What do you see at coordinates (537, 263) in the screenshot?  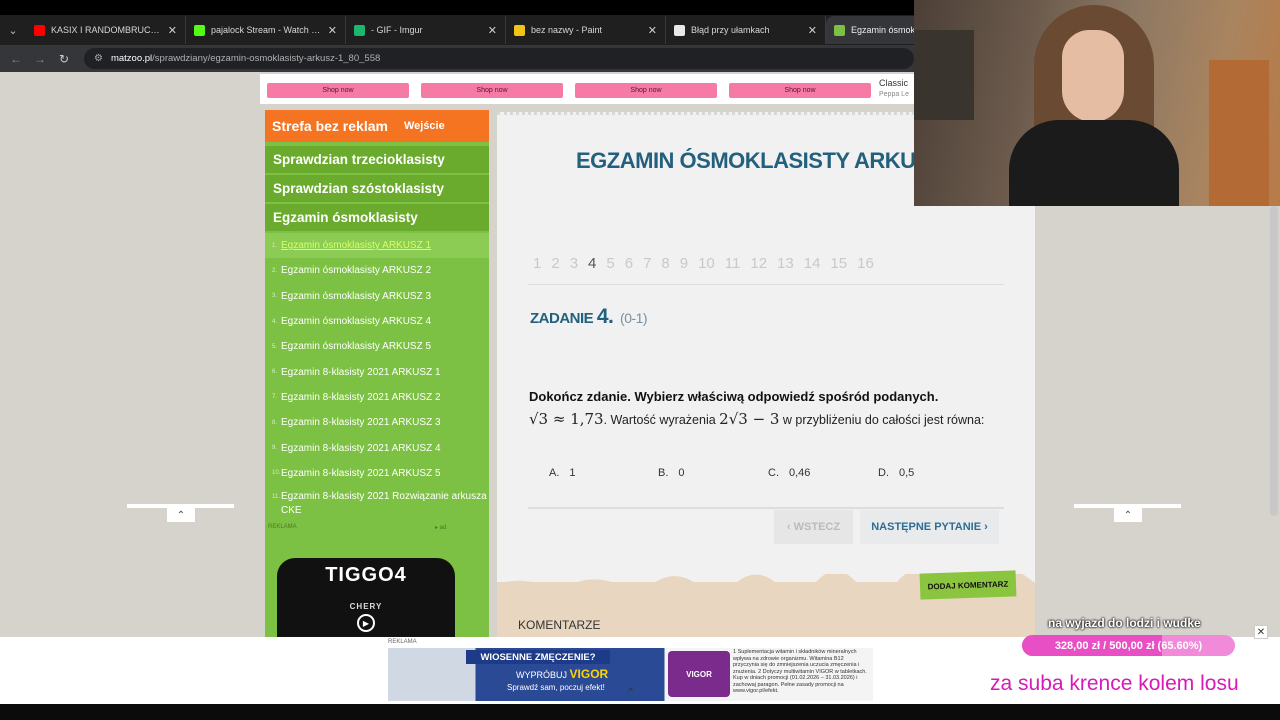 I see `page-number-link: 1` at bounding box center [537, 263].